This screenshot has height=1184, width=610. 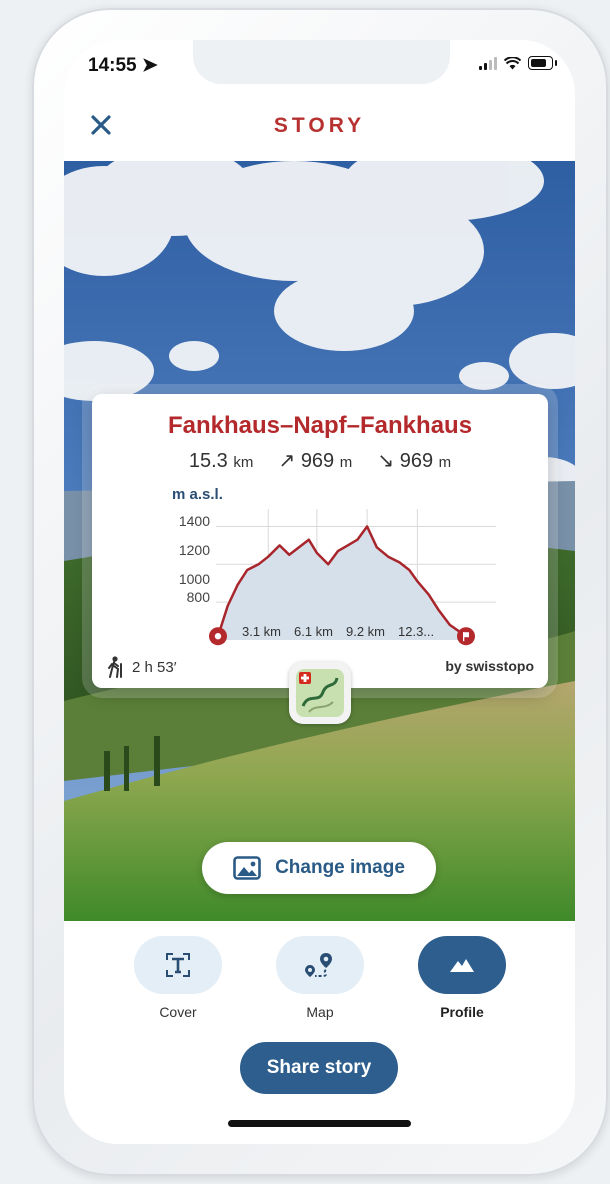 I want to click on tab-cover: Cover, so click(x=178, y=978).